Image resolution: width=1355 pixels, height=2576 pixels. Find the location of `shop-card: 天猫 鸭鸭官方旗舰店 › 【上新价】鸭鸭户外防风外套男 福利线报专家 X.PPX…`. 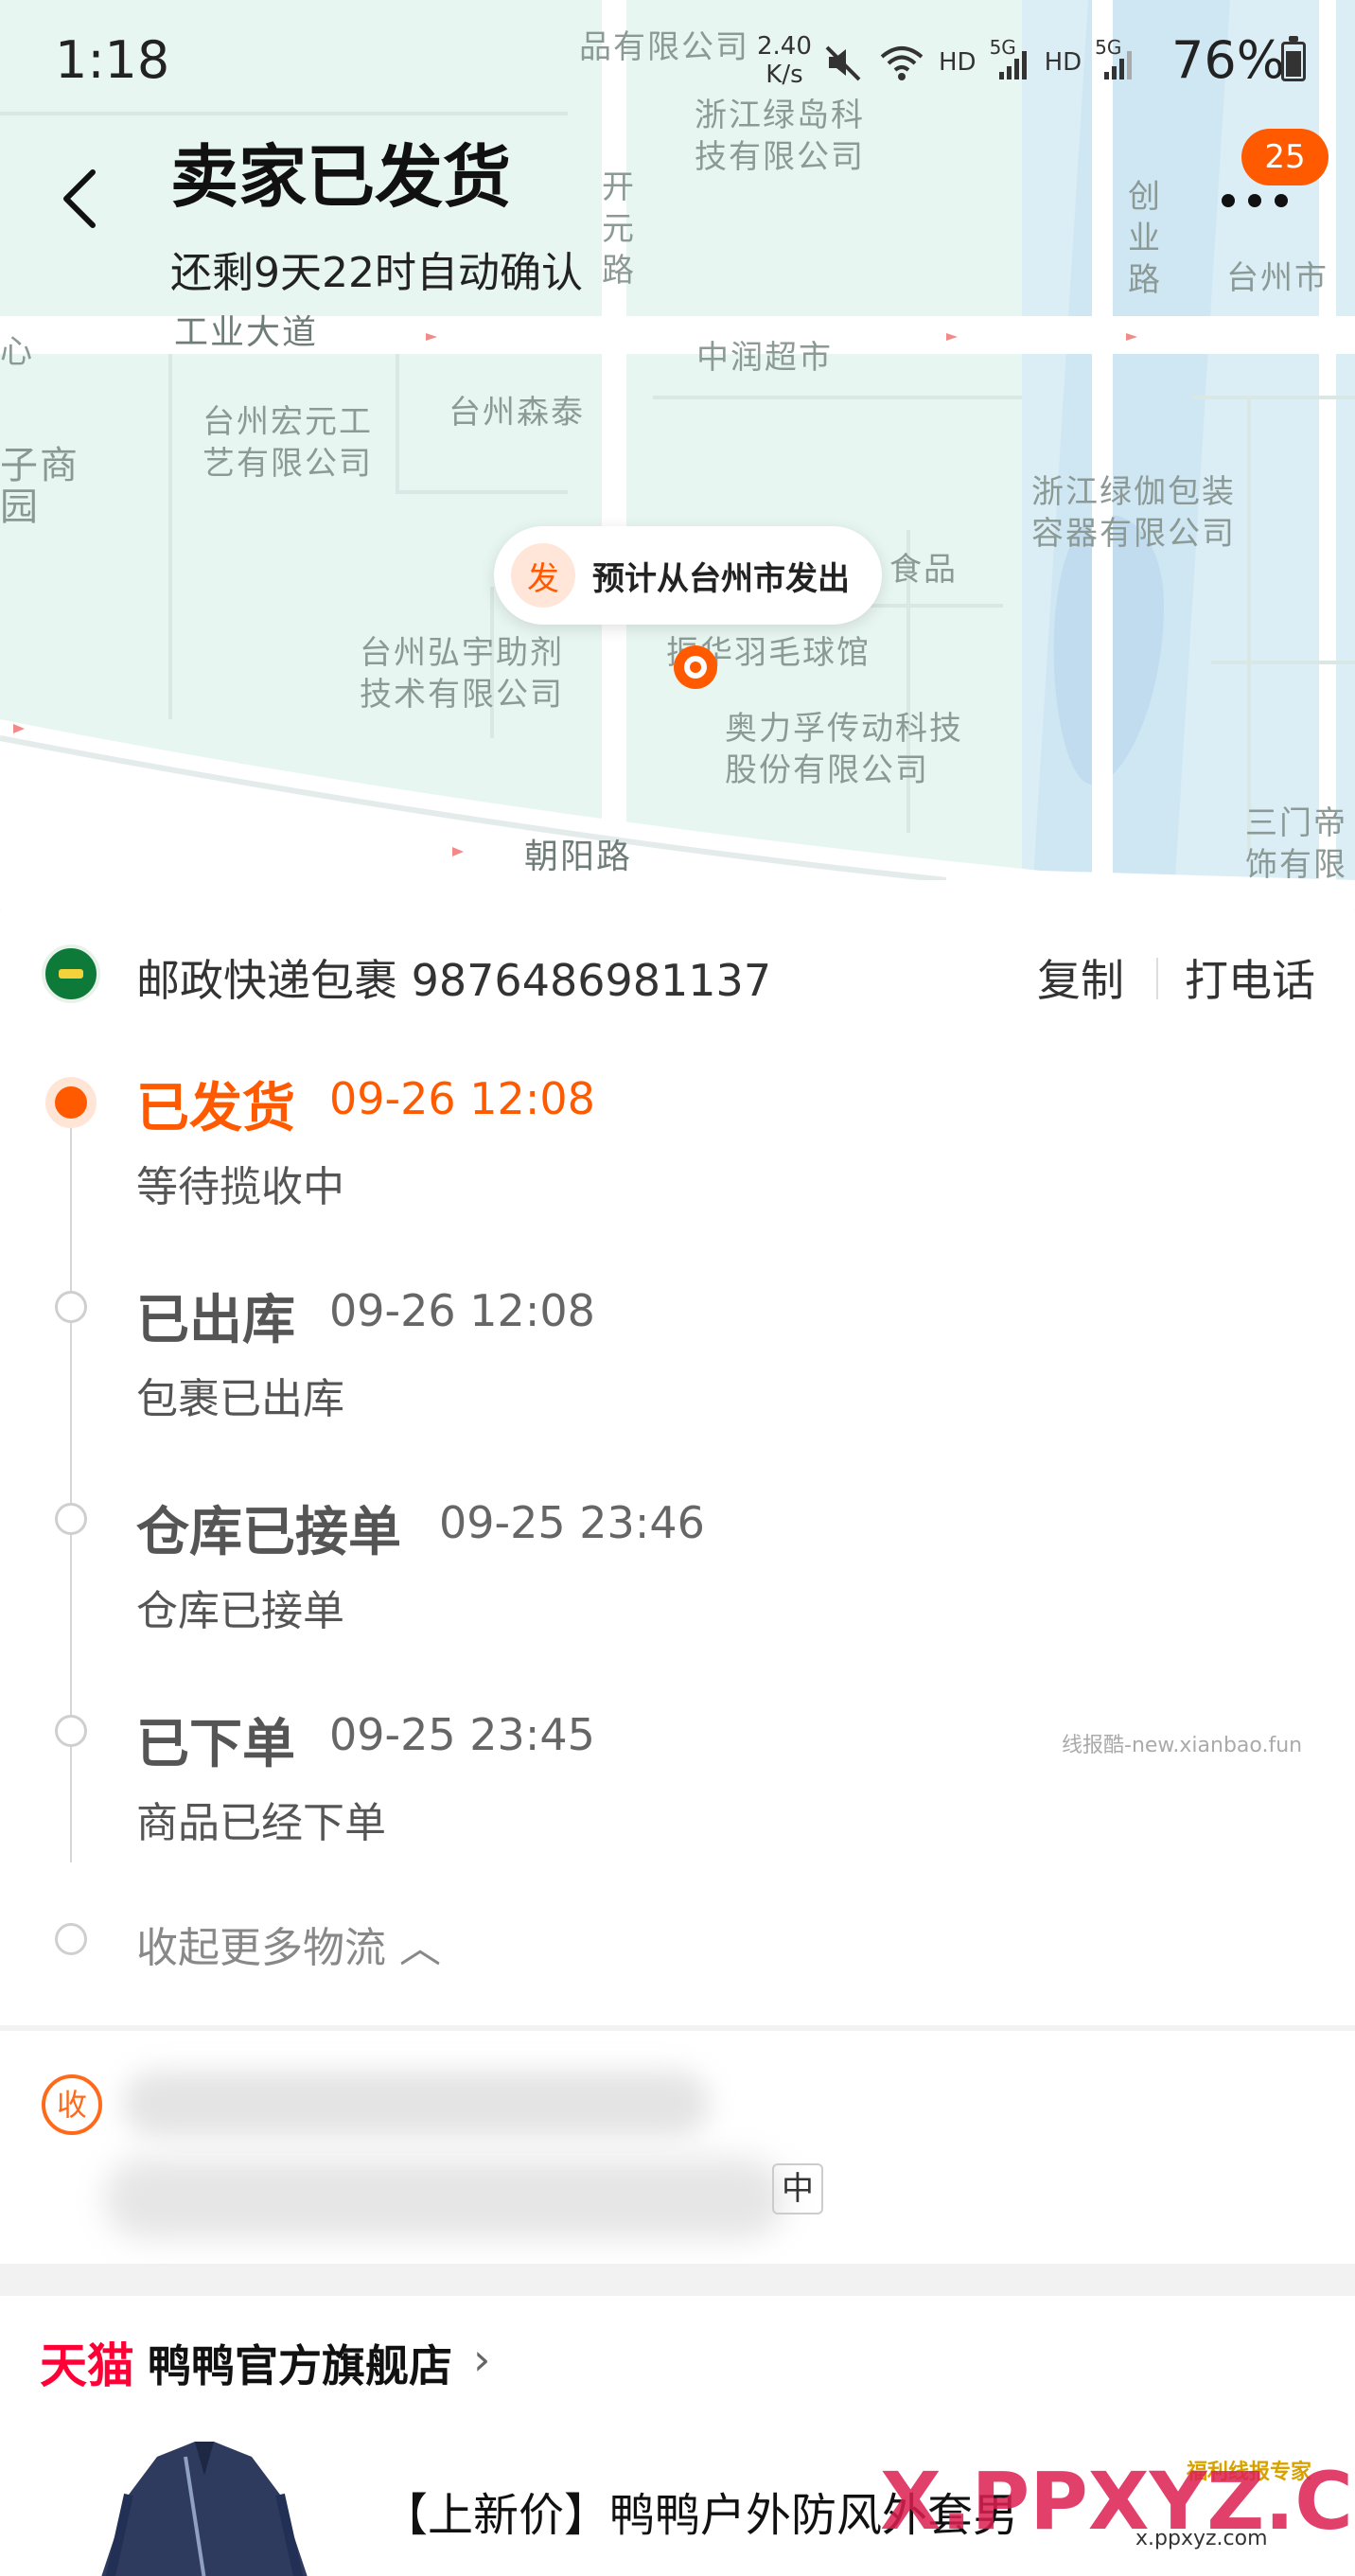

shop-card: 天猫 鸭鸭官方旗舰店 › 【上新价】鸭鸭户外防风外套男 福利线报专家 X.PPX… is located at coordinates (677, 2436).